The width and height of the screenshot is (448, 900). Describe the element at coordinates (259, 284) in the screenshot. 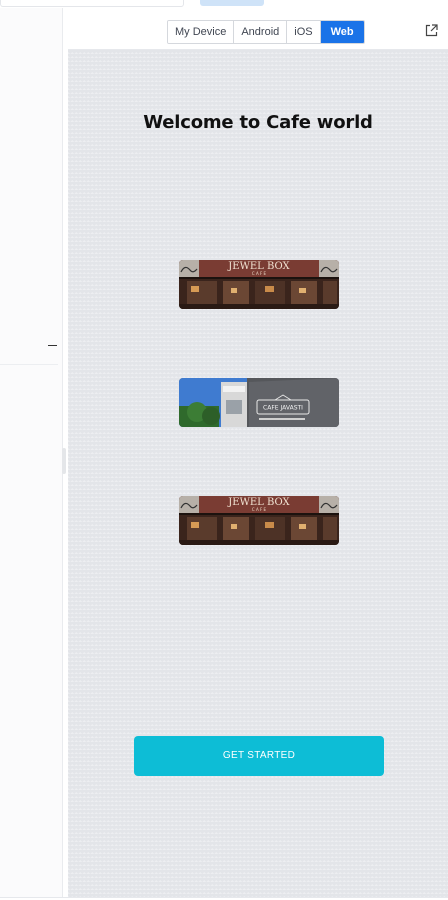

I see `cafe-image-jewel-box: JEWEL BOX C A F E` at that location.